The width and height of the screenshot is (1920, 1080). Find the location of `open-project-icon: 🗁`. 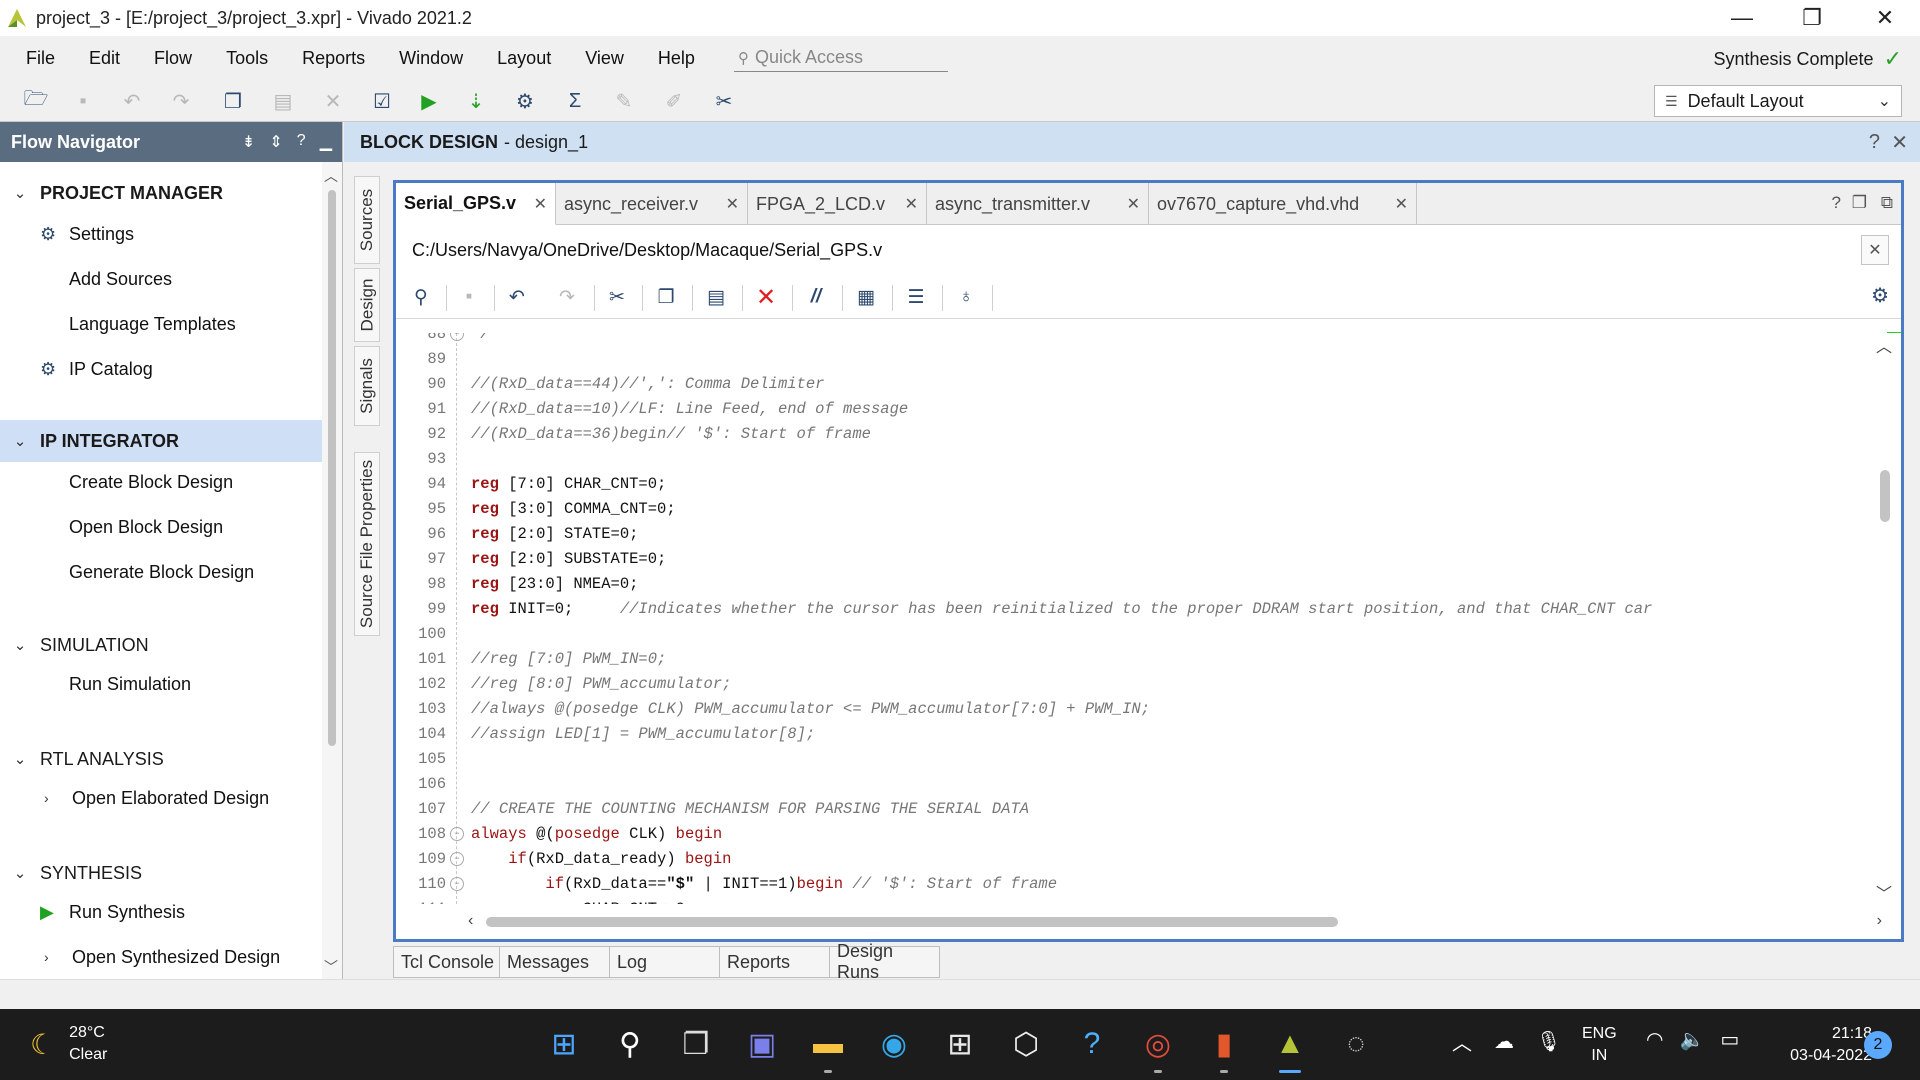

open-project-icon: 🗁 is located at coordinates (36, 101).